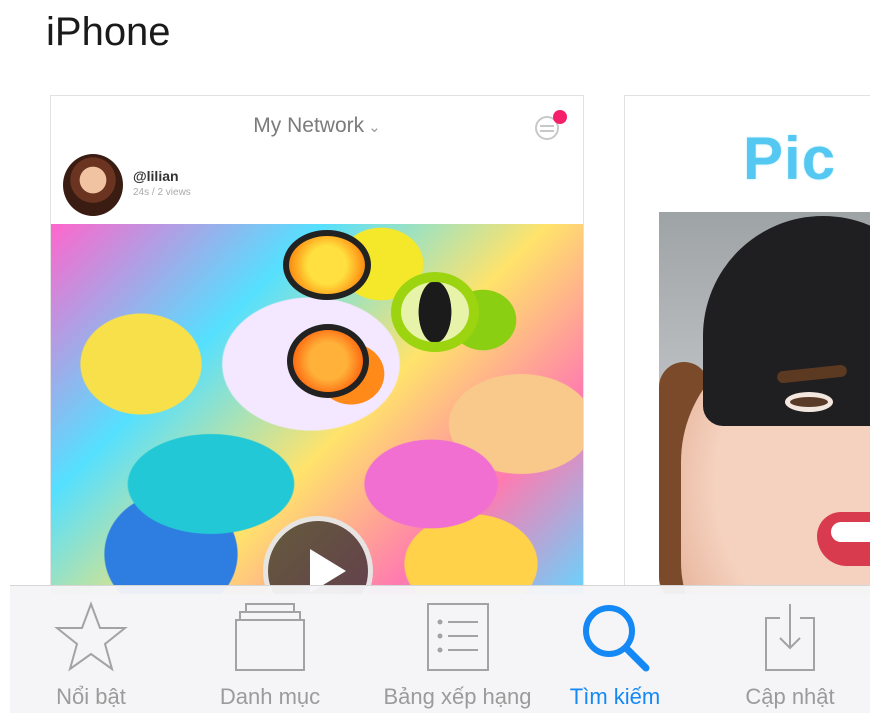  Describe the element at coordinates (616, 638) in the screenshot. I see `search-icon` at that location.